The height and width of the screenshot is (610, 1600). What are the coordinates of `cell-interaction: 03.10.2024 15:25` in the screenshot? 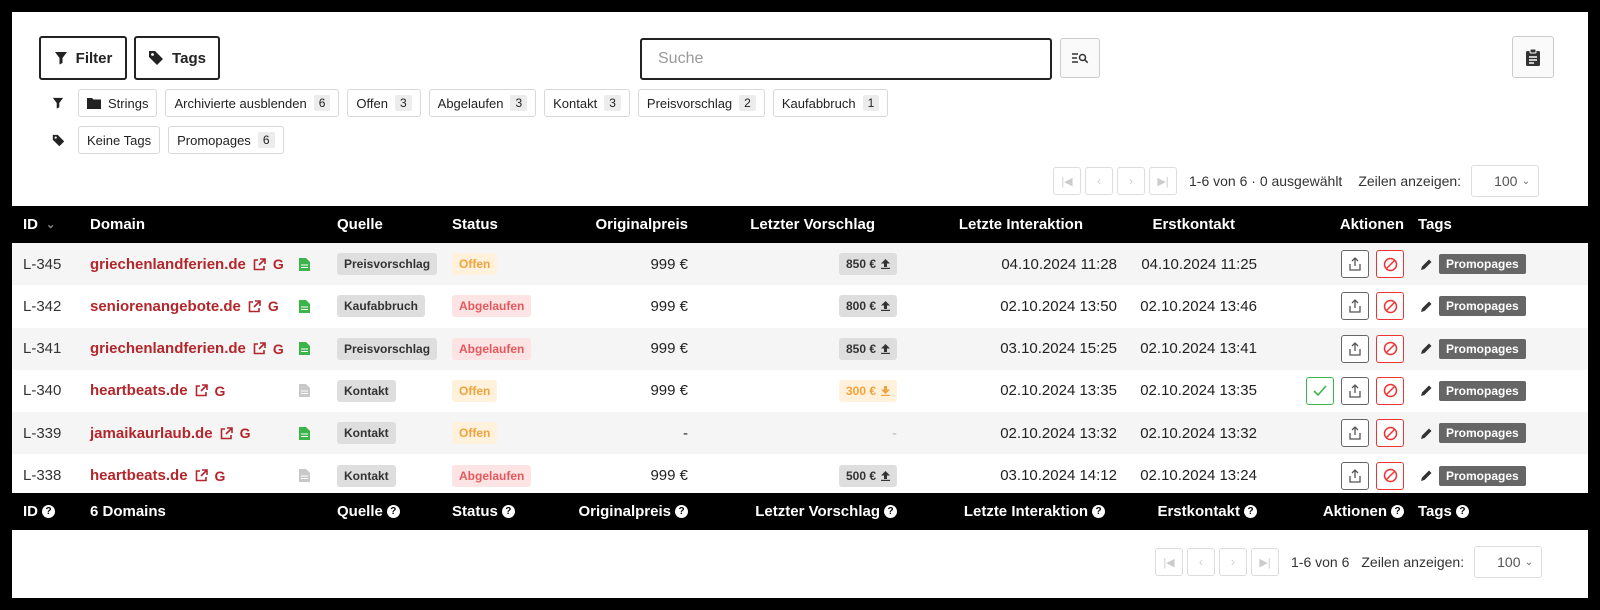 It's located at (1024, 349).